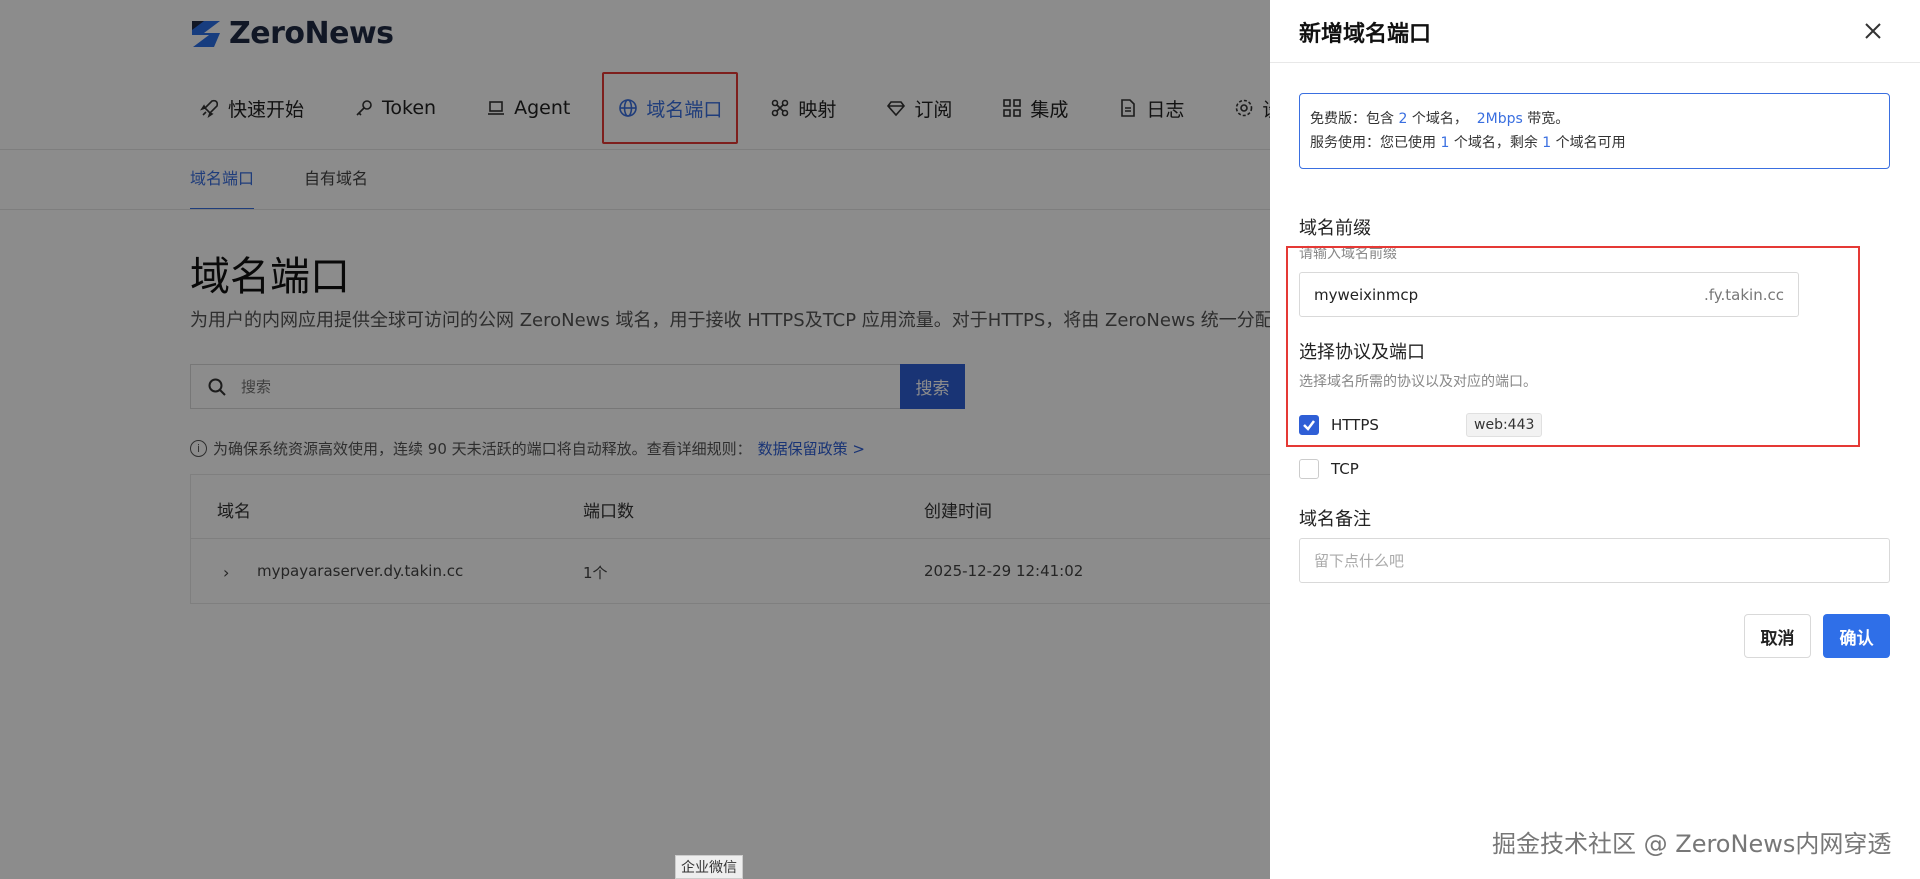  What do you see at coordinates (1692, 844) in the screenshot?
I see `watermark: 掘金技术社区 @ ZeroNews内网穿透` at bounding box center [1692, 844].